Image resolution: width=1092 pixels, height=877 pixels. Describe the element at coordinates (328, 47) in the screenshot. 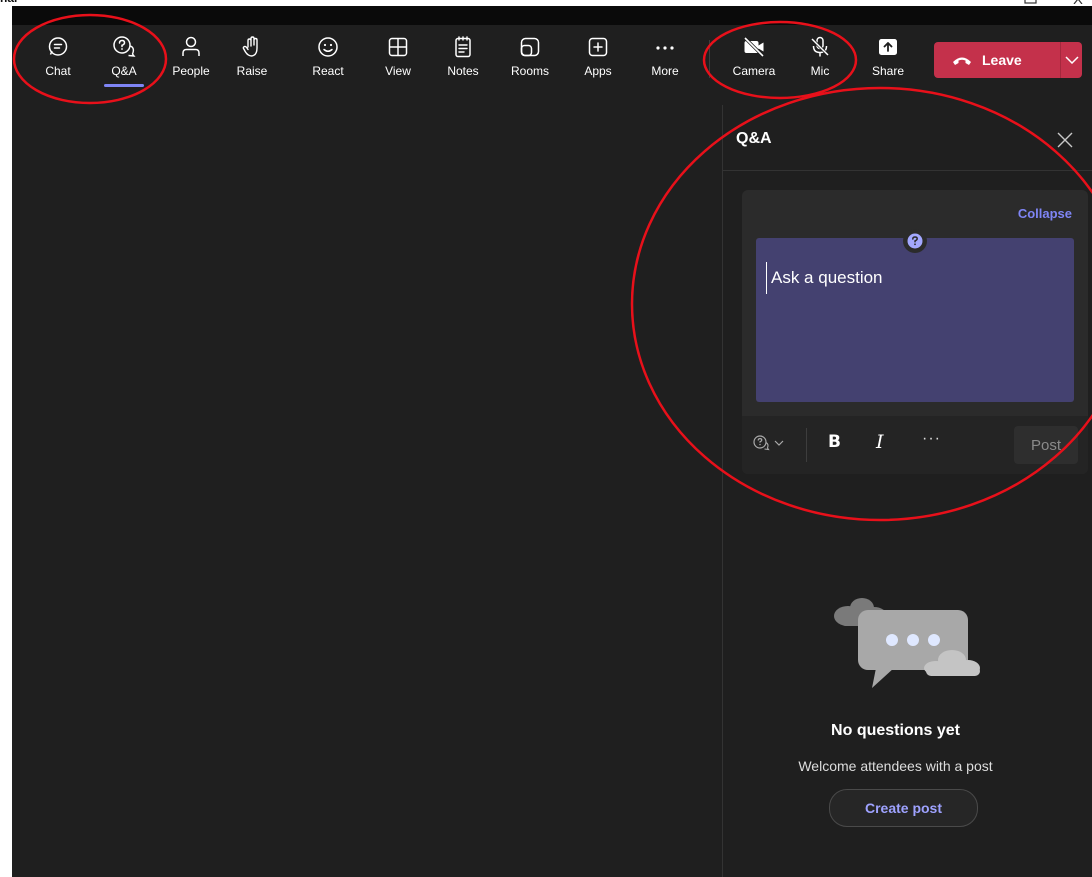

I see `react-smiley-icon` at that location.